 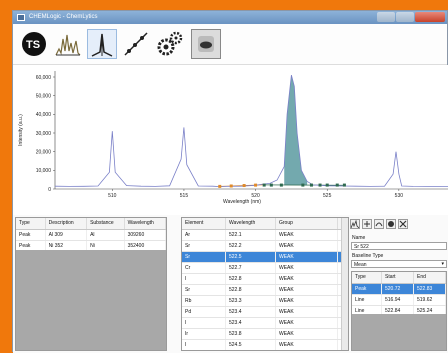 What do you see at coordinates (204, 334) in the screenshot?
I see `table-cell: Ir` at bounding box center [204, 334].